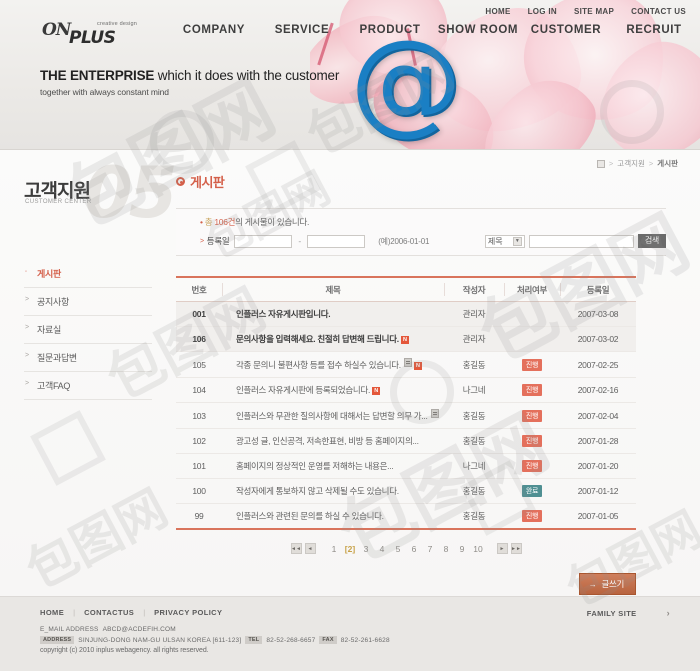  What do you see at coordinates (607, 584) in the screenshot?
I see `write-post-button: → 글쓰기` at bounding box center [607, 584].